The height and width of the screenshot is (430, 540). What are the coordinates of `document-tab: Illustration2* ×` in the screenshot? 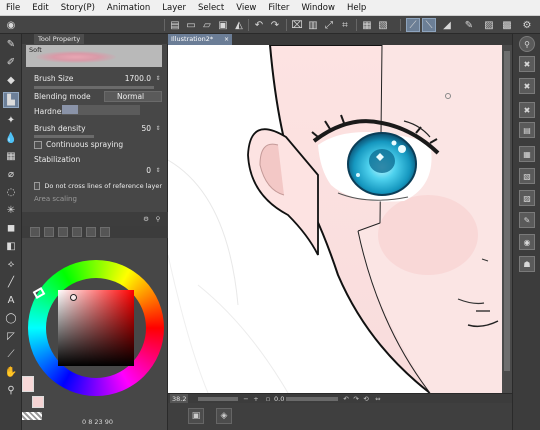 It's located at (200, 39).